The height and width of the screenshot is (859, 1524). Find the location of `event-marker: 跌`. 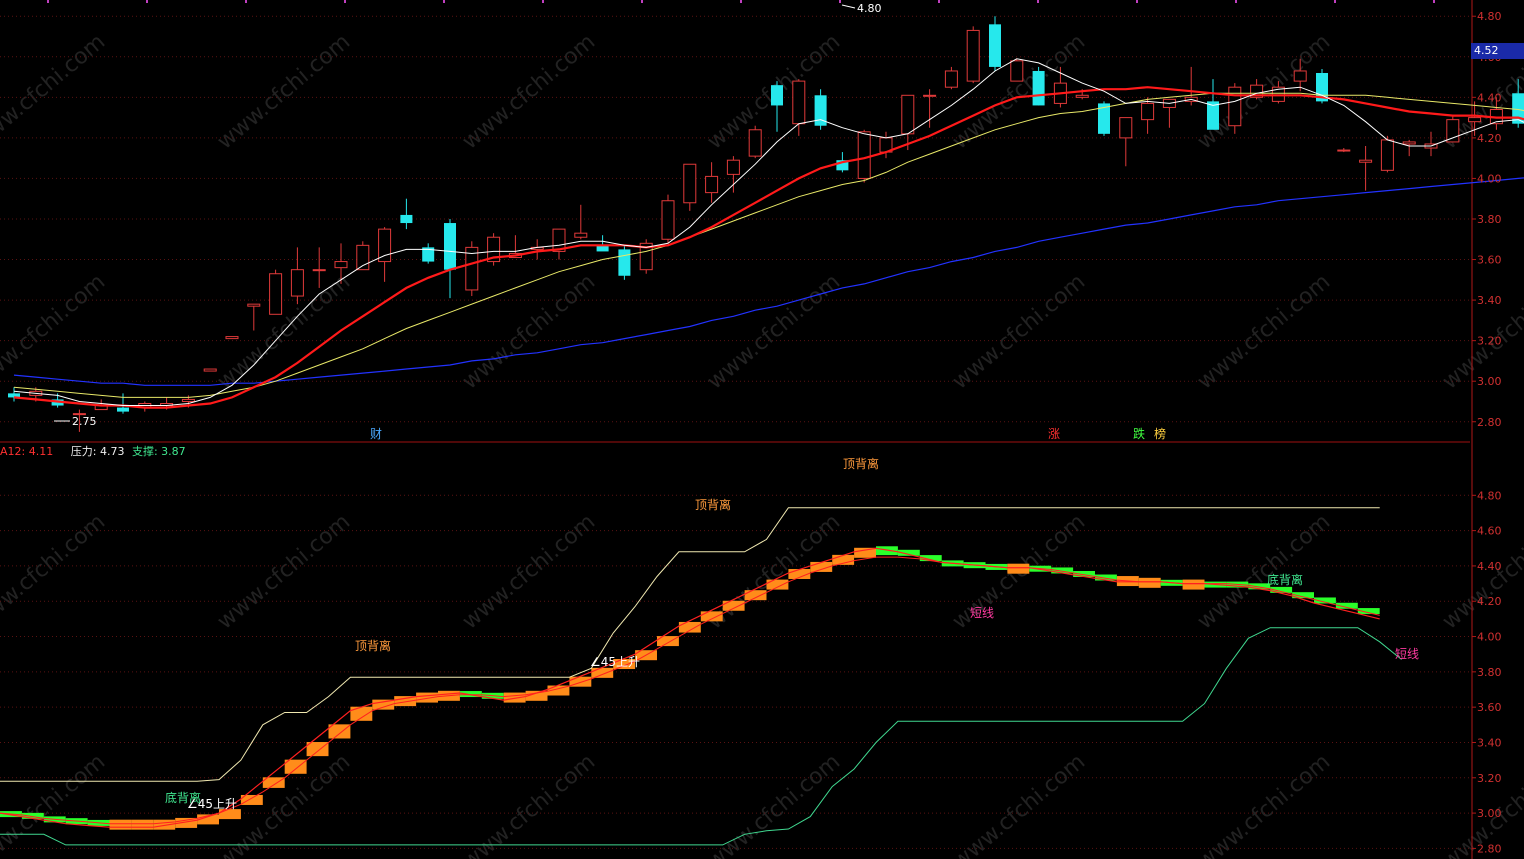

event-marker: 跌 is located at coordinates (1139, 433).